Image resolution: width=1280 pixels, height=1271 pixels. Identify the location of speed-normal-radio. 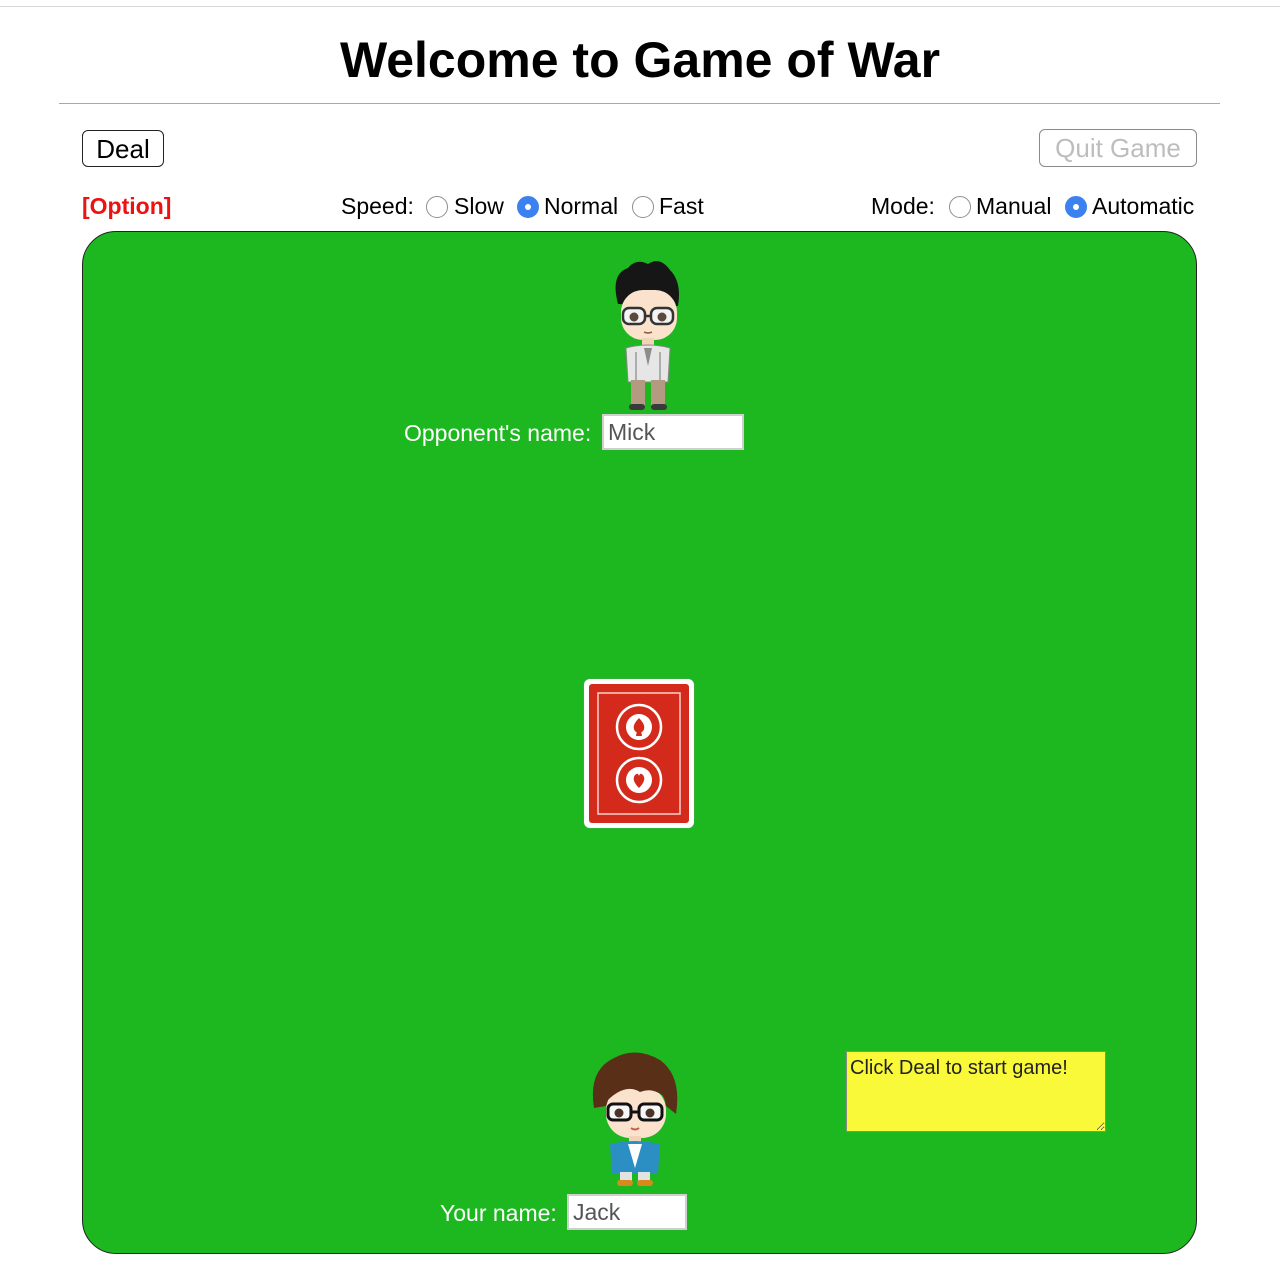
(528, 207).